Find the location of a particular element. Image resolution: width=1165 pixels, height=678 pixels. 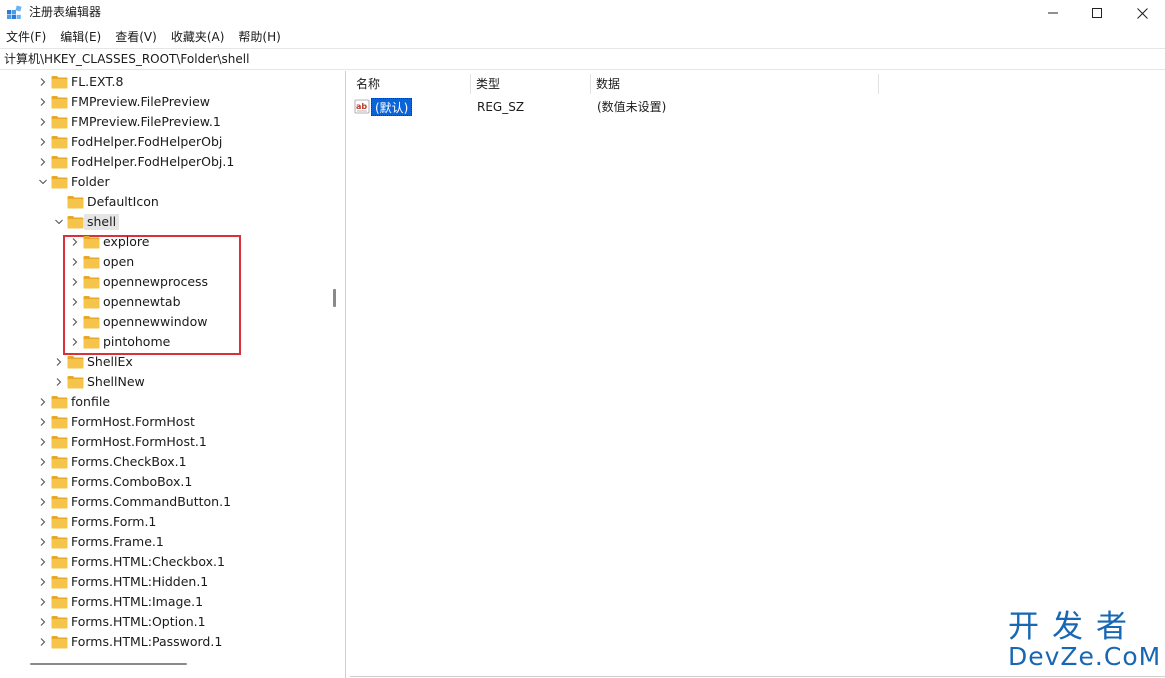

tree-item: opennewtab is located at coordinates (165, 302).